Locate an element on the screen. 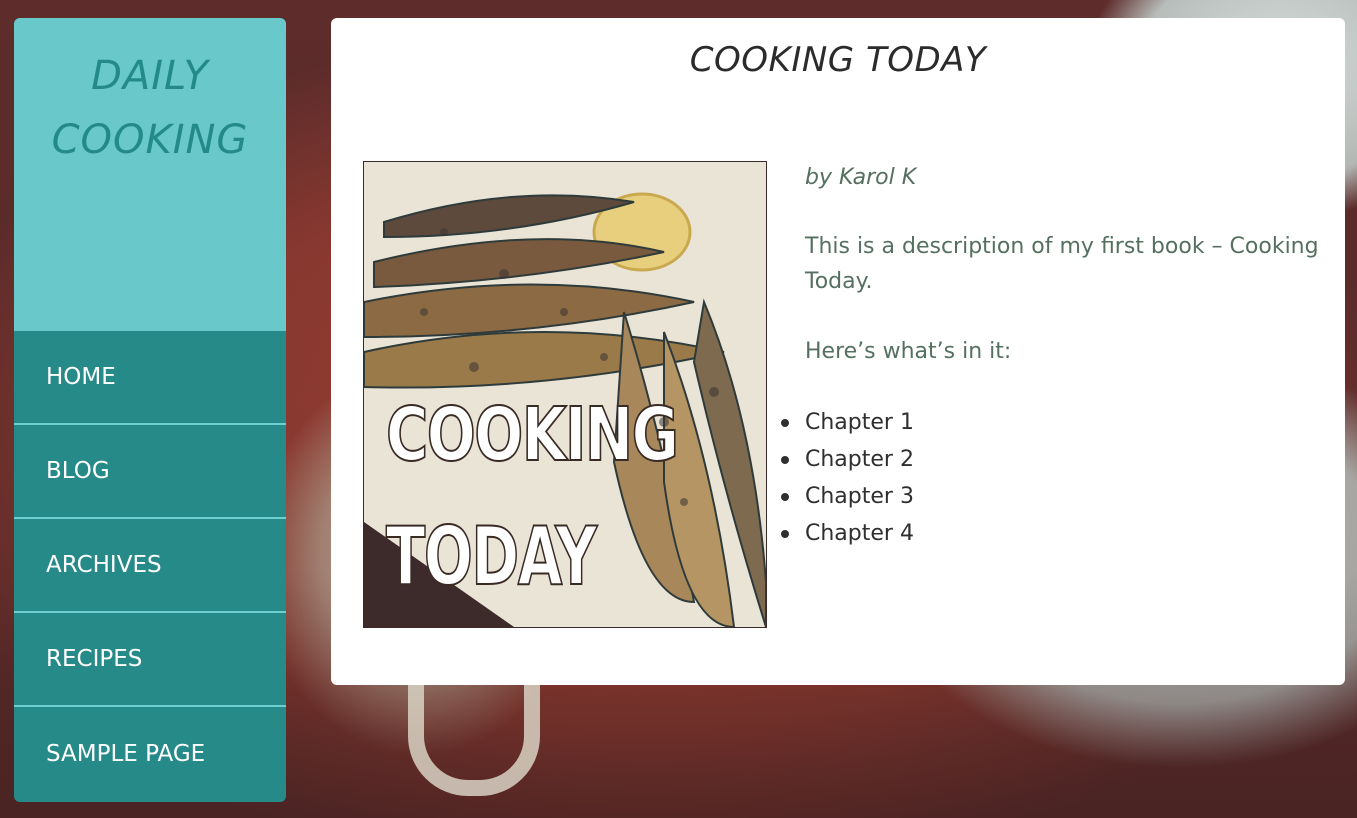 The height and width of the screenshot is (818, 1357). site-title-line1: DAILY is located at coordinates (150, 76).